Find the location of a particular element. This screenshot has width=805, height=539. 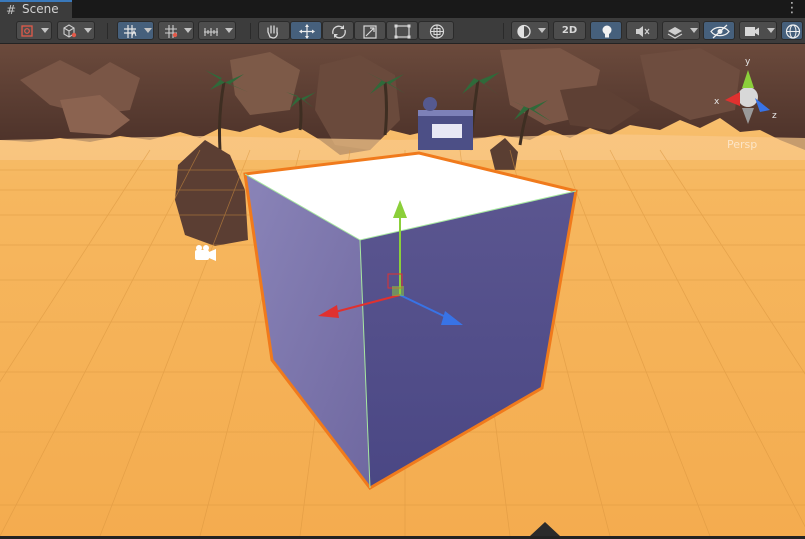

transform-tool is located at coordinates (436, 30).